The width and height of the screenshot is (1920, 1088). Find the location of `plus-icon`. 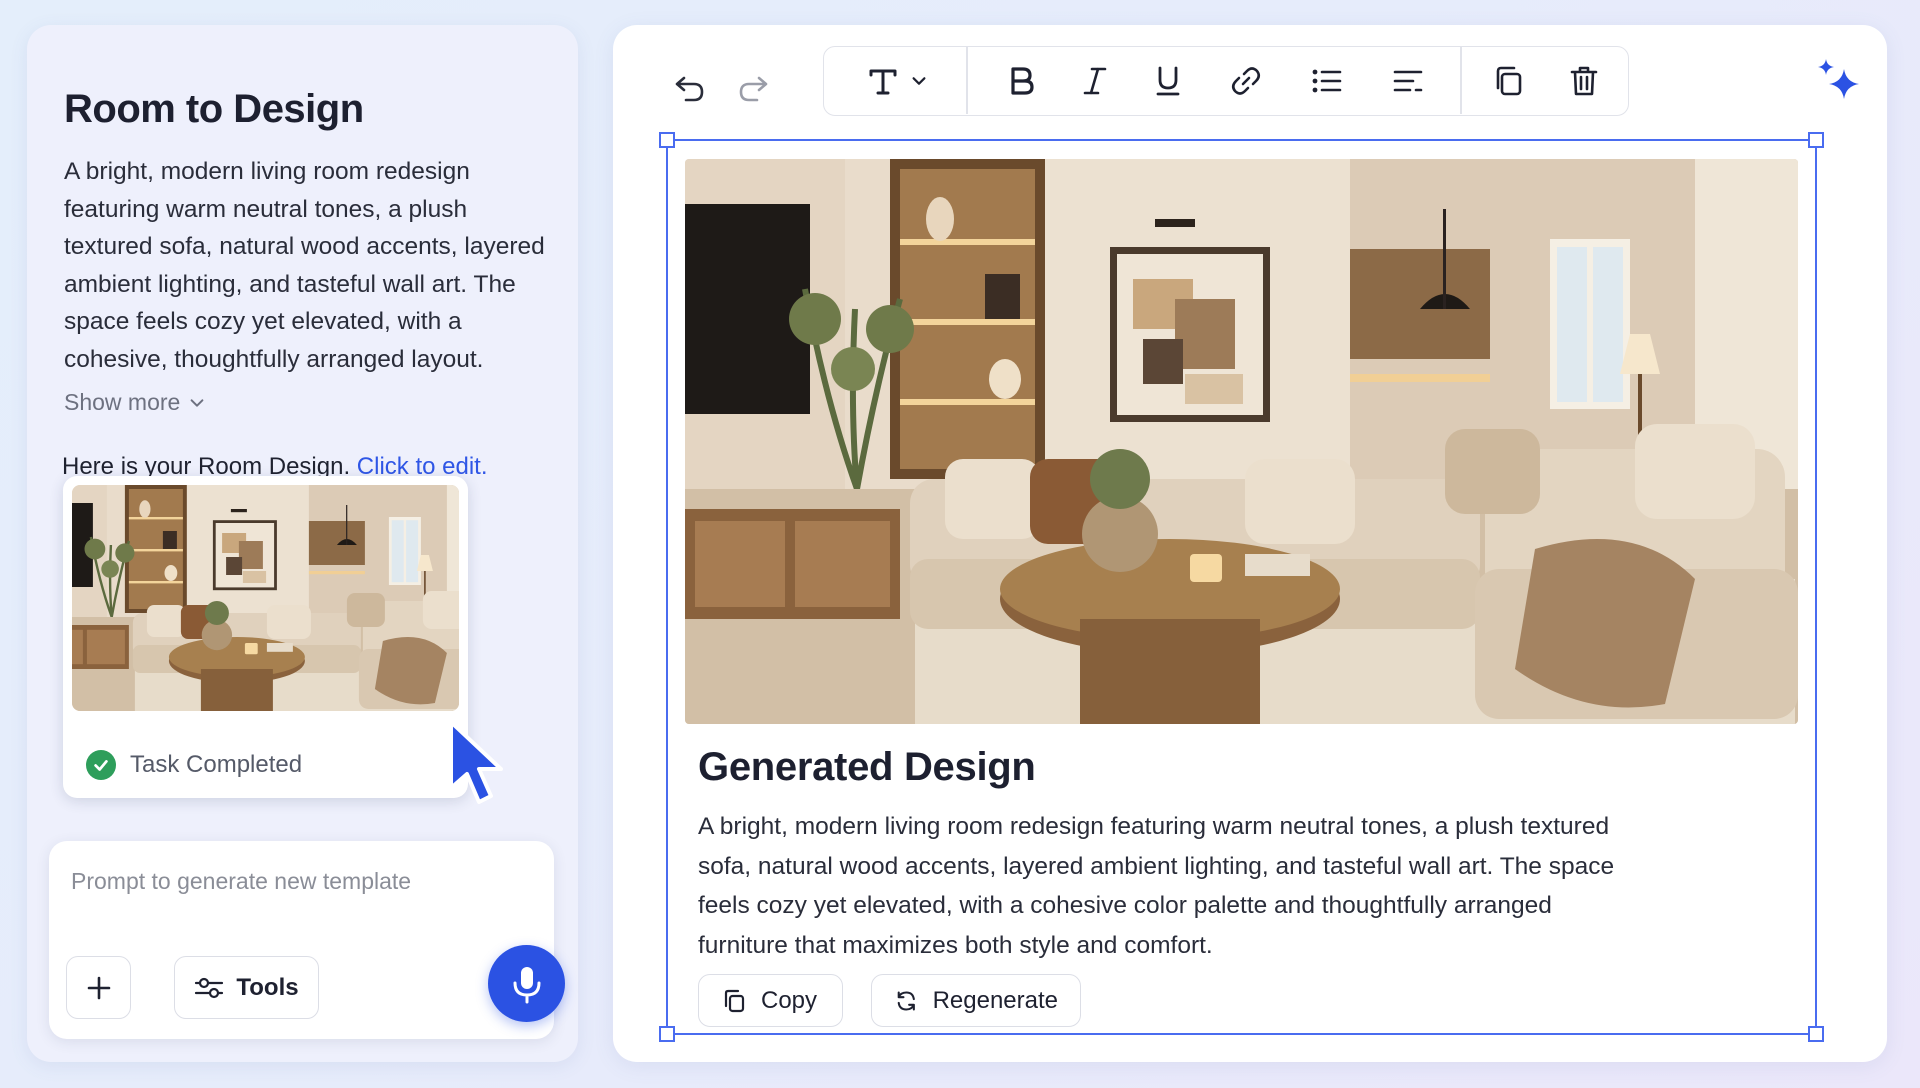

plus-icon is located at coordinates (98, 987).